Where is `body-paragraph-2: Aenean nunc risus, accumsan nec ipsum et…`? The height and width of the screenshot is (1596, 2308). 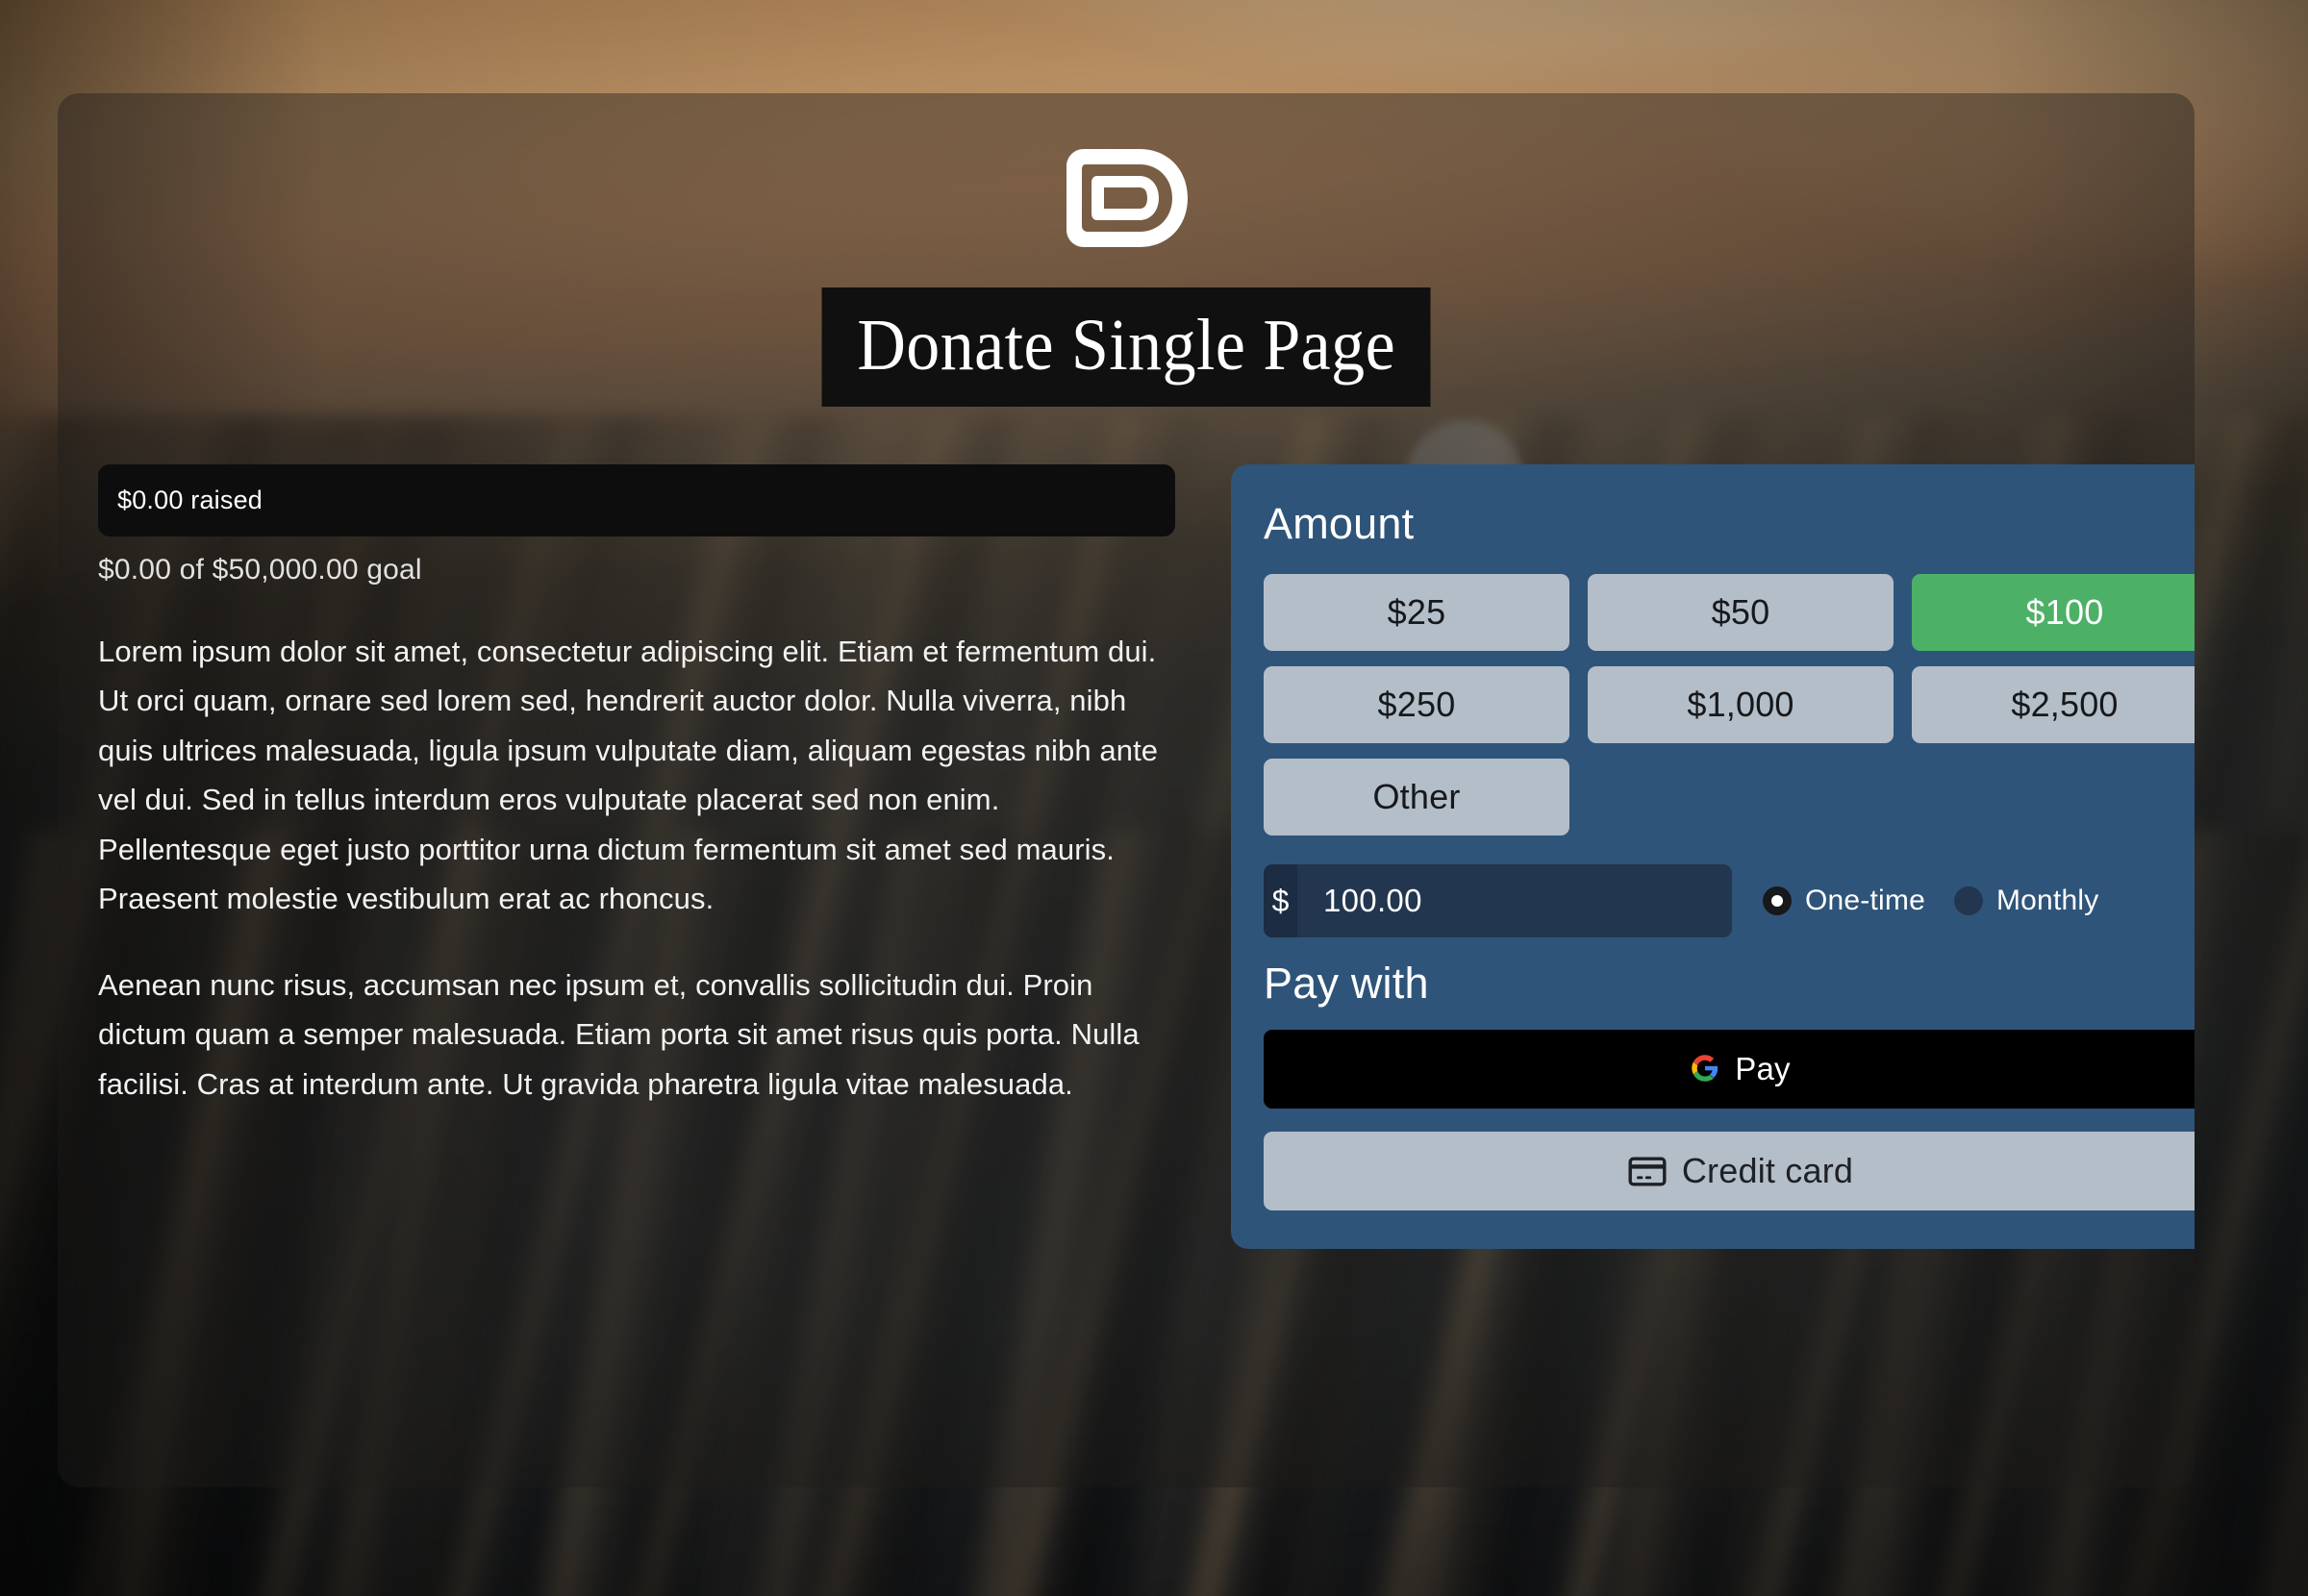 body-paragraph-2: Aenean nunc risus, accumsan nec ipsum et… is located at coordinates (619, 1034).